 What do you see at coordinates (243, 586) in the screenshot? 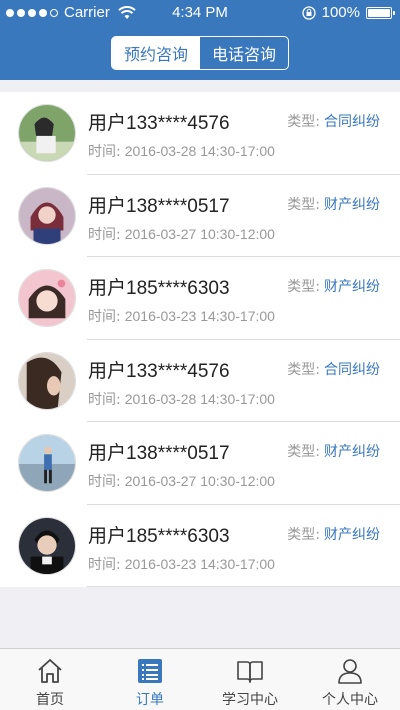
I see `divider` at bounding box center [243, 586].